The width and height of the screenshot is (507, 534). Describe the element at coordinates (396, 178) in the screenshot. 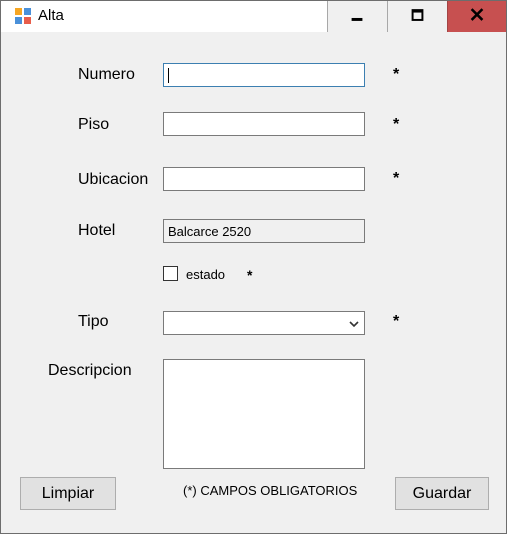

I see `ubicacion-required-mark: *` at that location.